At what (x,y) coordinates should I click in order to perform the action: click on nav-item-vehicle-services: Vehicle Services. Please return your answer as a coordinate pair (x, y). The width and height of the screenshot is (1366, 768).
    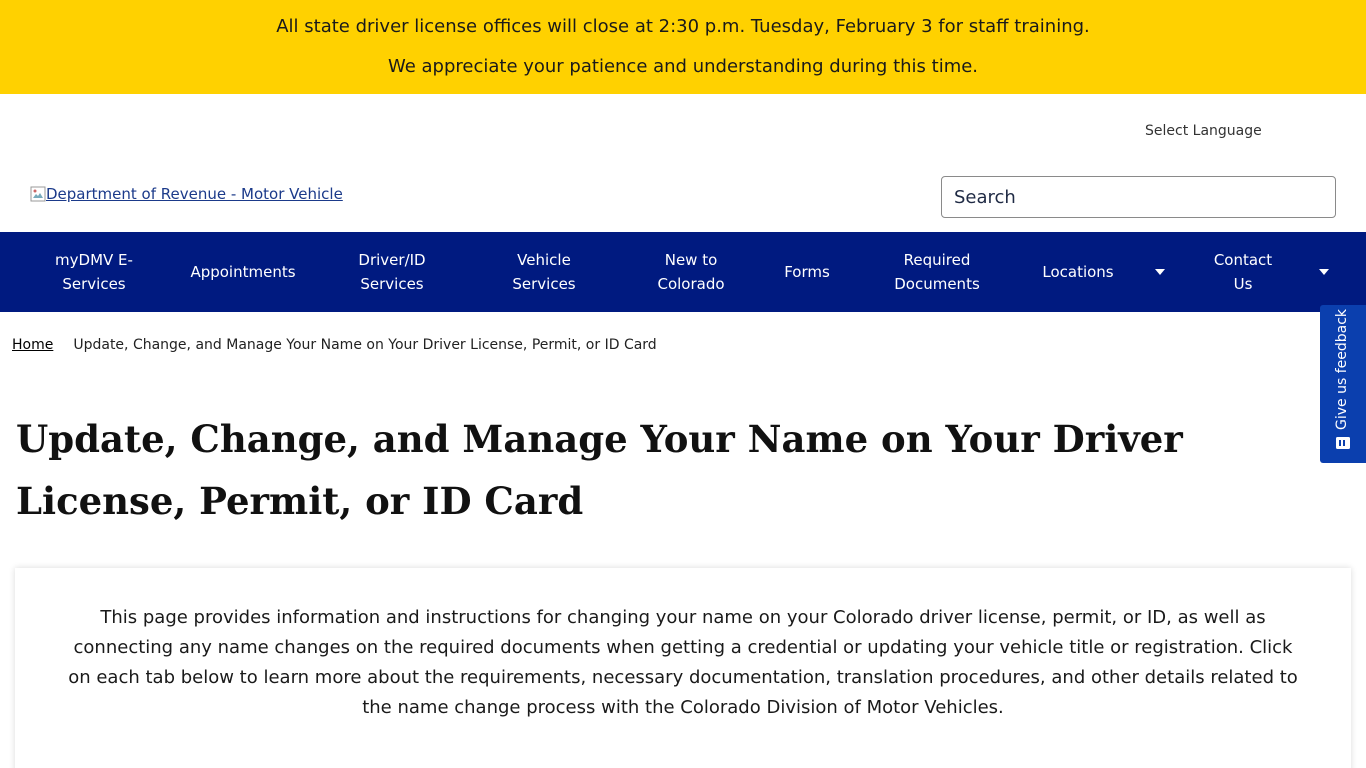
    Looking at the image, I should click on (544, 272).